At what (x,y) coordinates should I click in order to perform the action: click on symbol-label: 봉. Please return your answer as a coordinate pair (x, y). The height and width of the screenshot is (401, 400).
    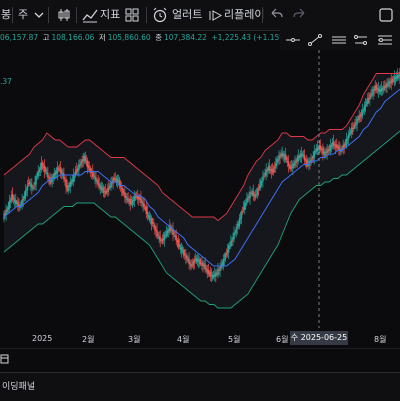
    Looking at the image, I should click on (6, 15).